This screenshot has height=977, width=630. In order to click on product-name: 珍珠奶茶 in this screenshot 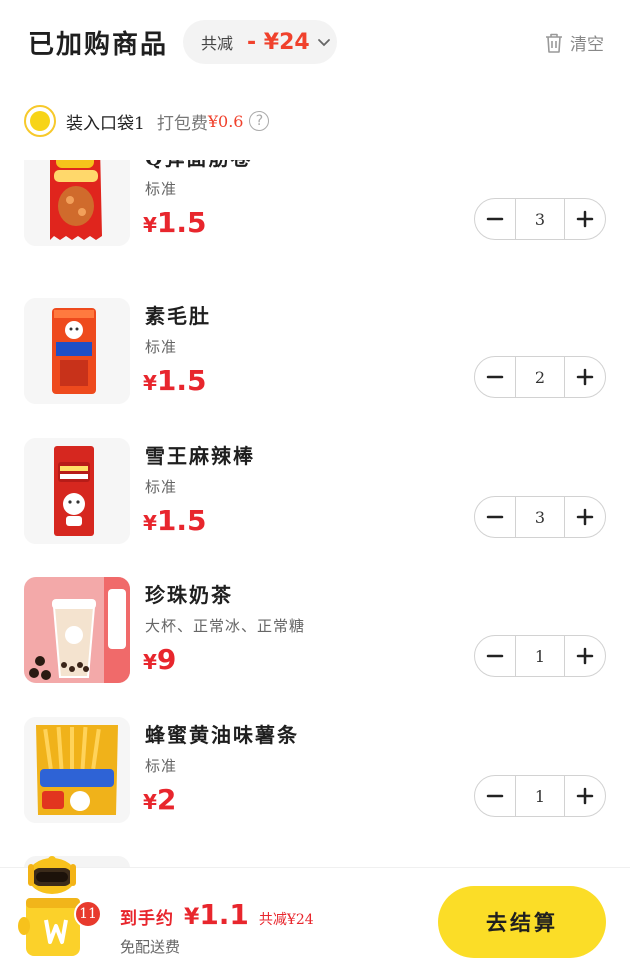, I will do `click(189, 595)`.